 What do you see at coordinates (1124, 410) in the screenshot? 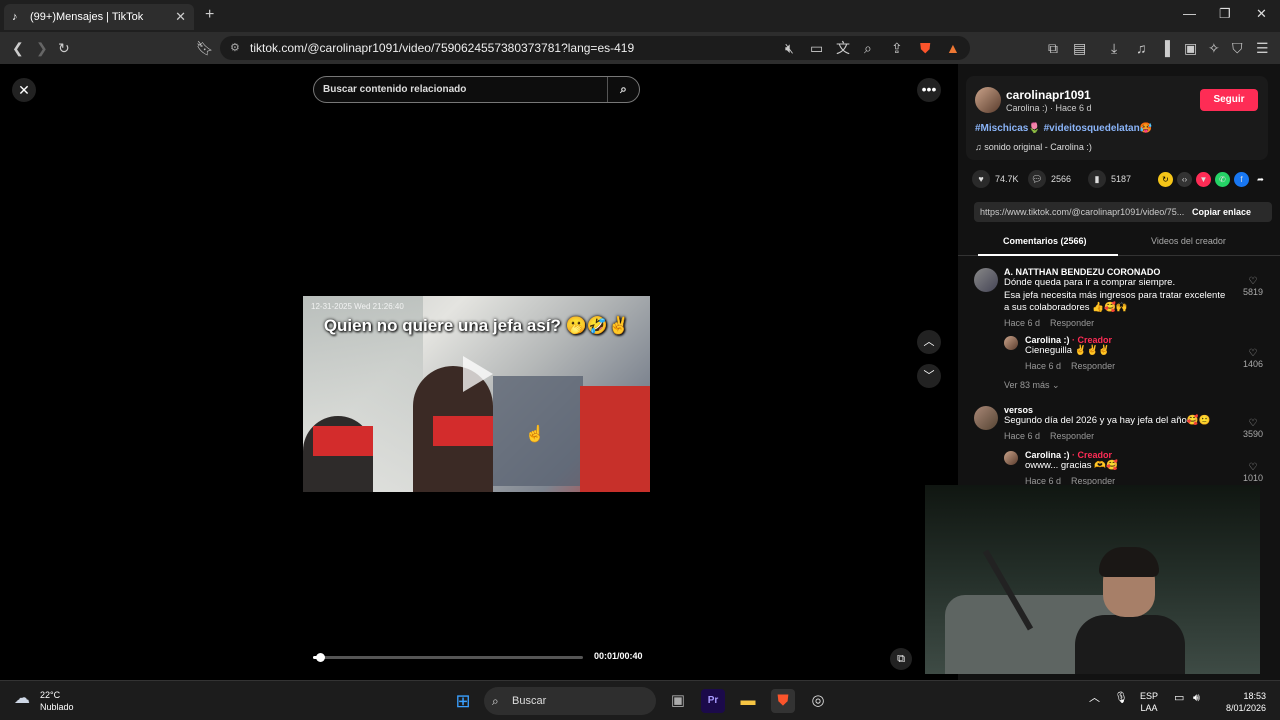
I see `comment-author: versos` at bounding box center [1124, 410].